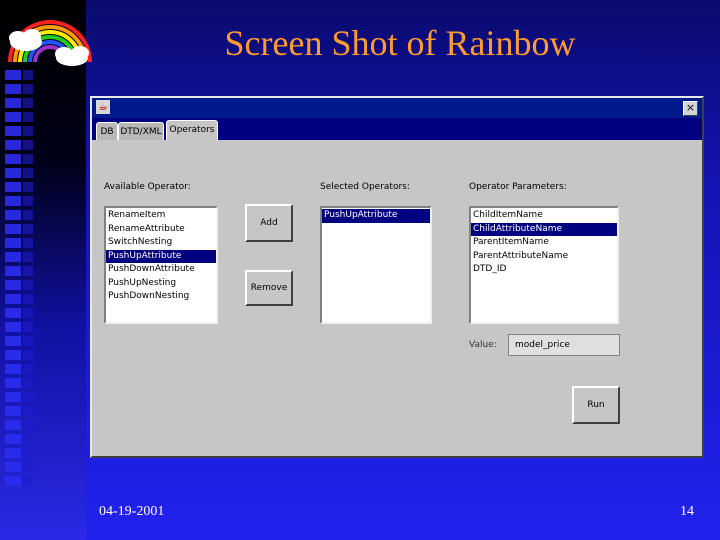  I want to click on list-item: ParentAttributeName, so click(544, 257).